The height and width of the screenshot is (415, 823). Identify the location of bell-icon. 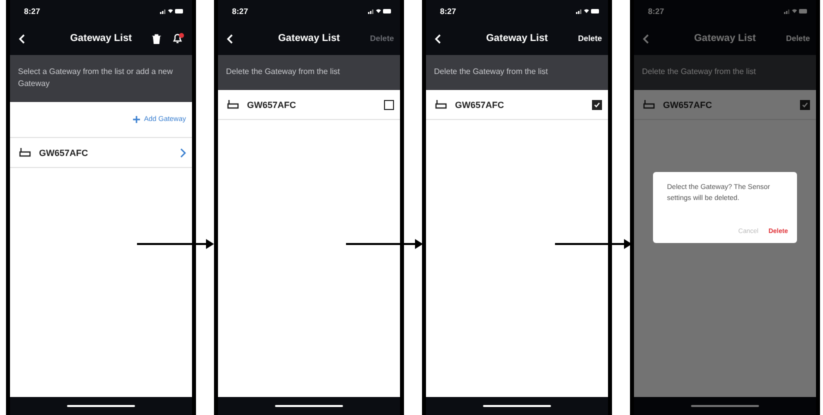
(178, 38).